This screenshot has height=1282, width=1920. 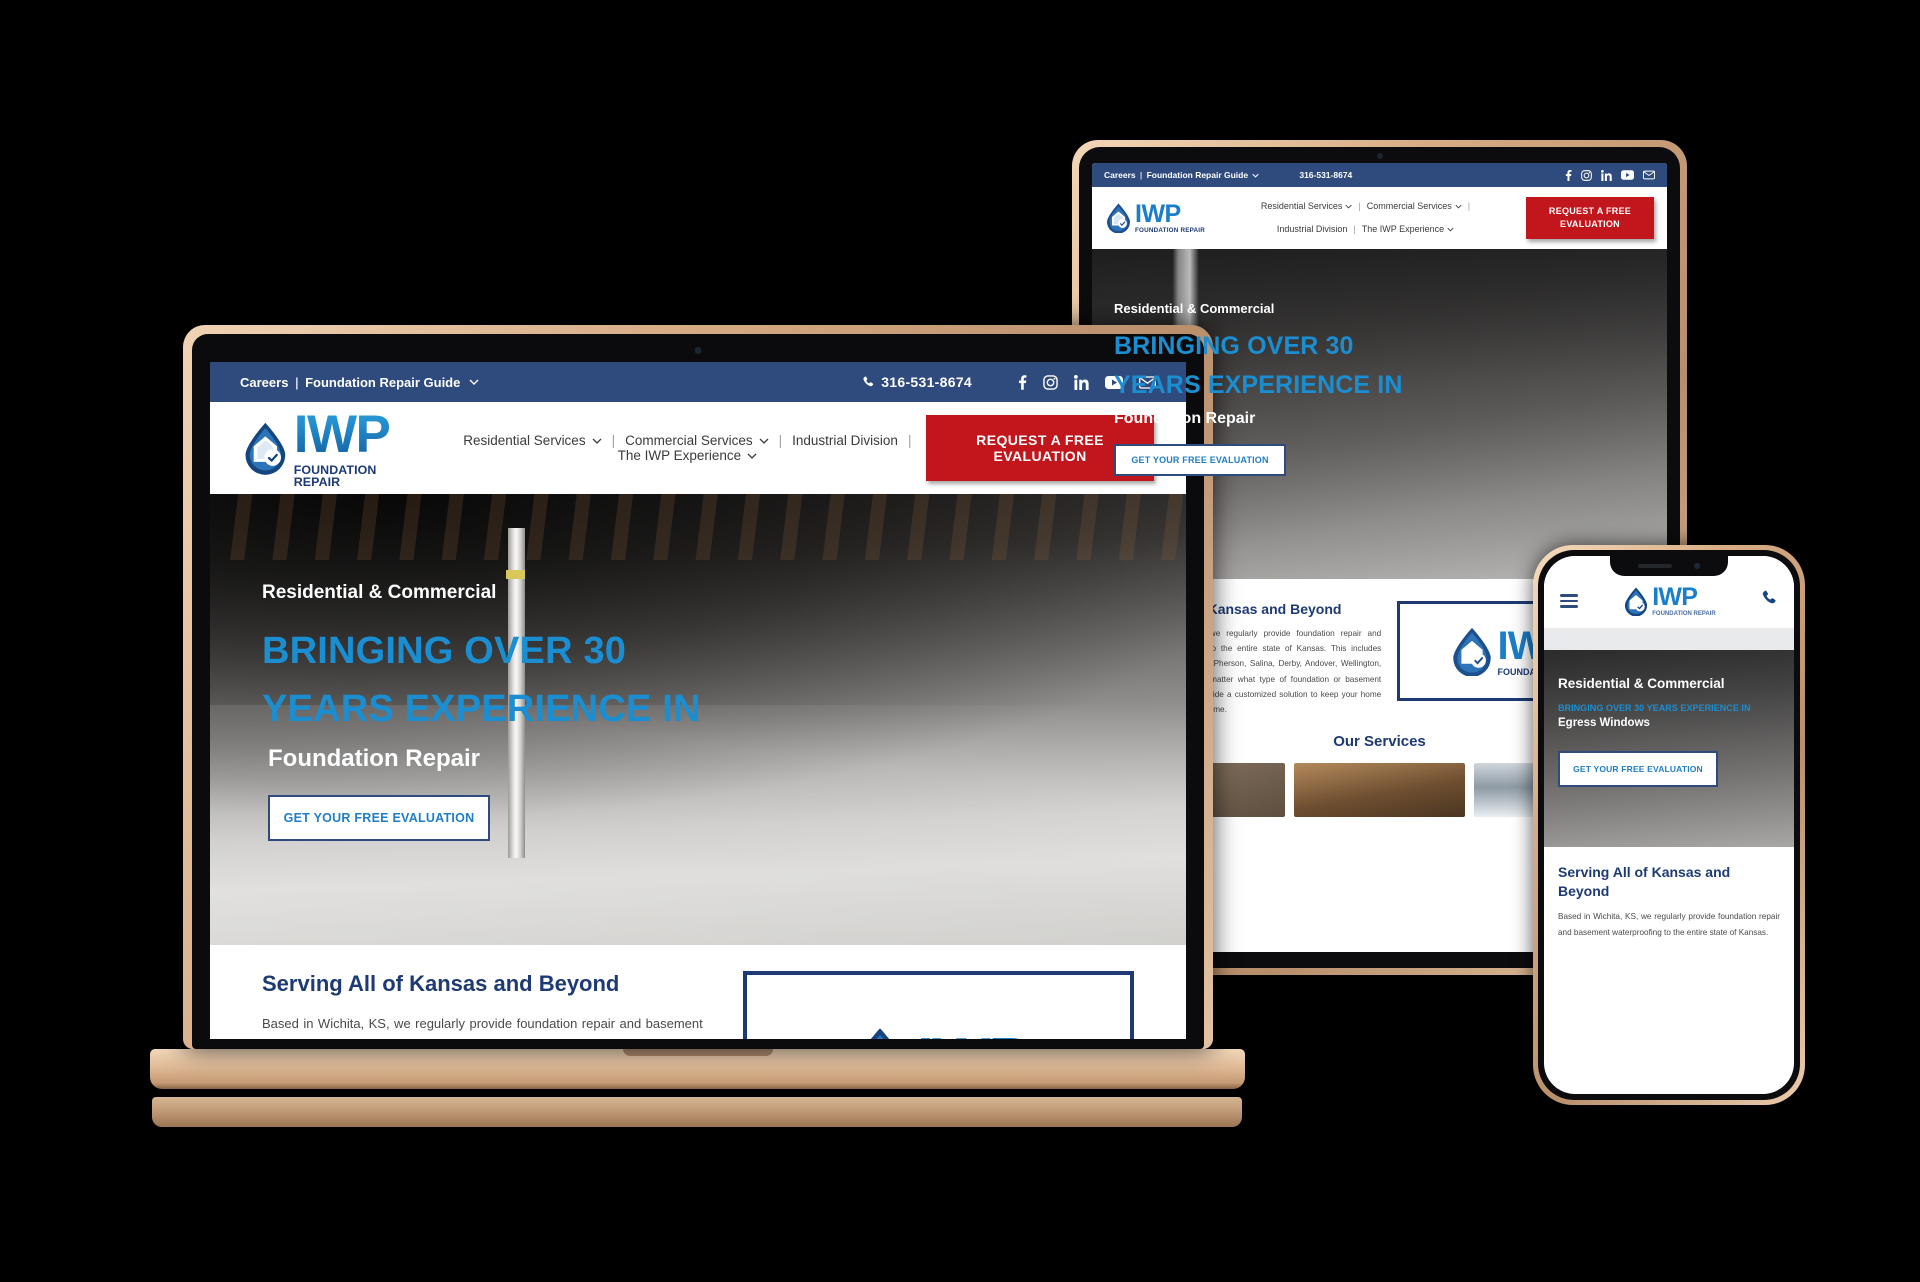 What do you see at coordinates (697, 1069) in the screenshot?
I see `laptop-base` at bounding box center [697, 1069].